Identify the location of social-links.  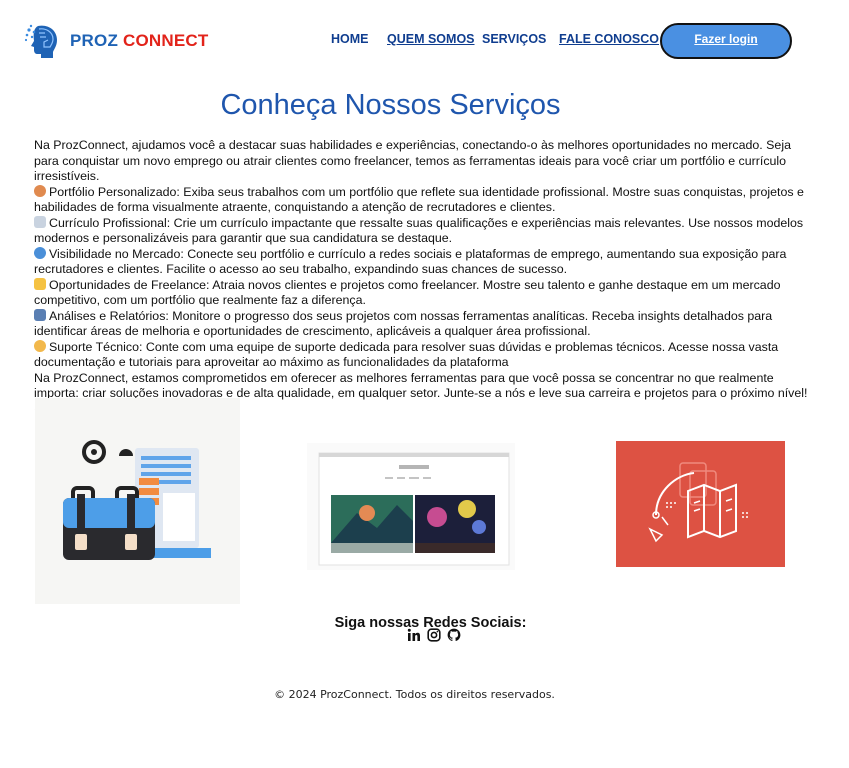
(434, 635).